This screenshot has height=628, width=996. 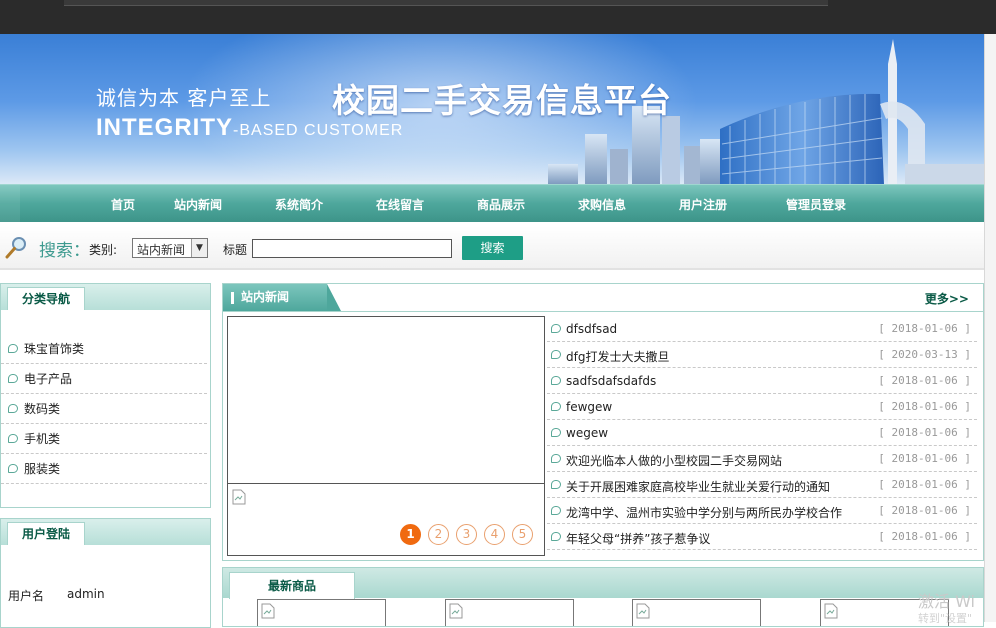 I want to click on nav-register: 用户注册, so click(x=703, y=204).